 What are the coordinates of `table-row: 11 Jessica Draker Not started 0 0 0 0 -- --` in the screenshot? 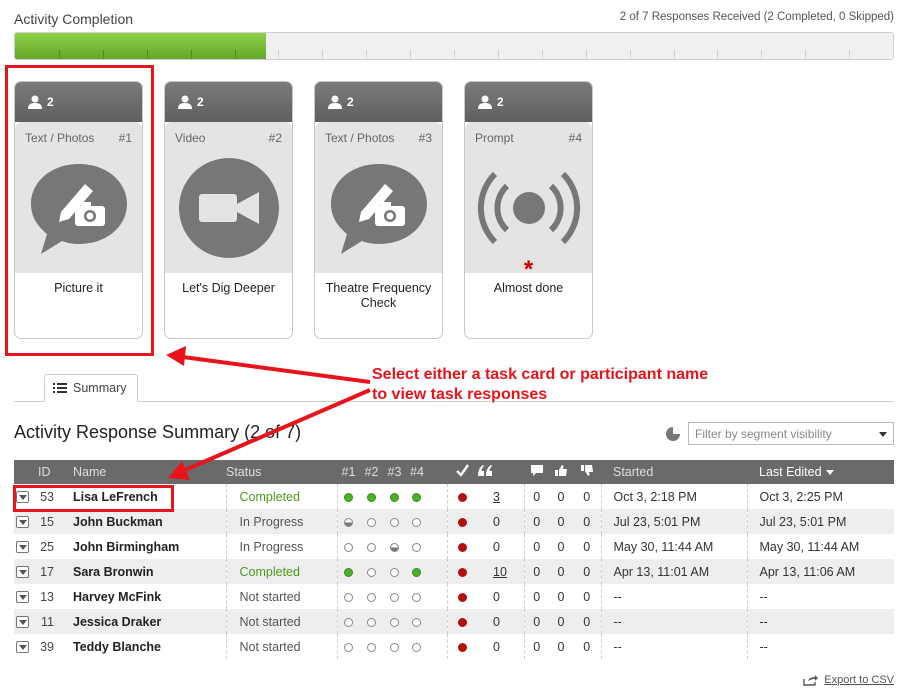 It's located at (454, 621).